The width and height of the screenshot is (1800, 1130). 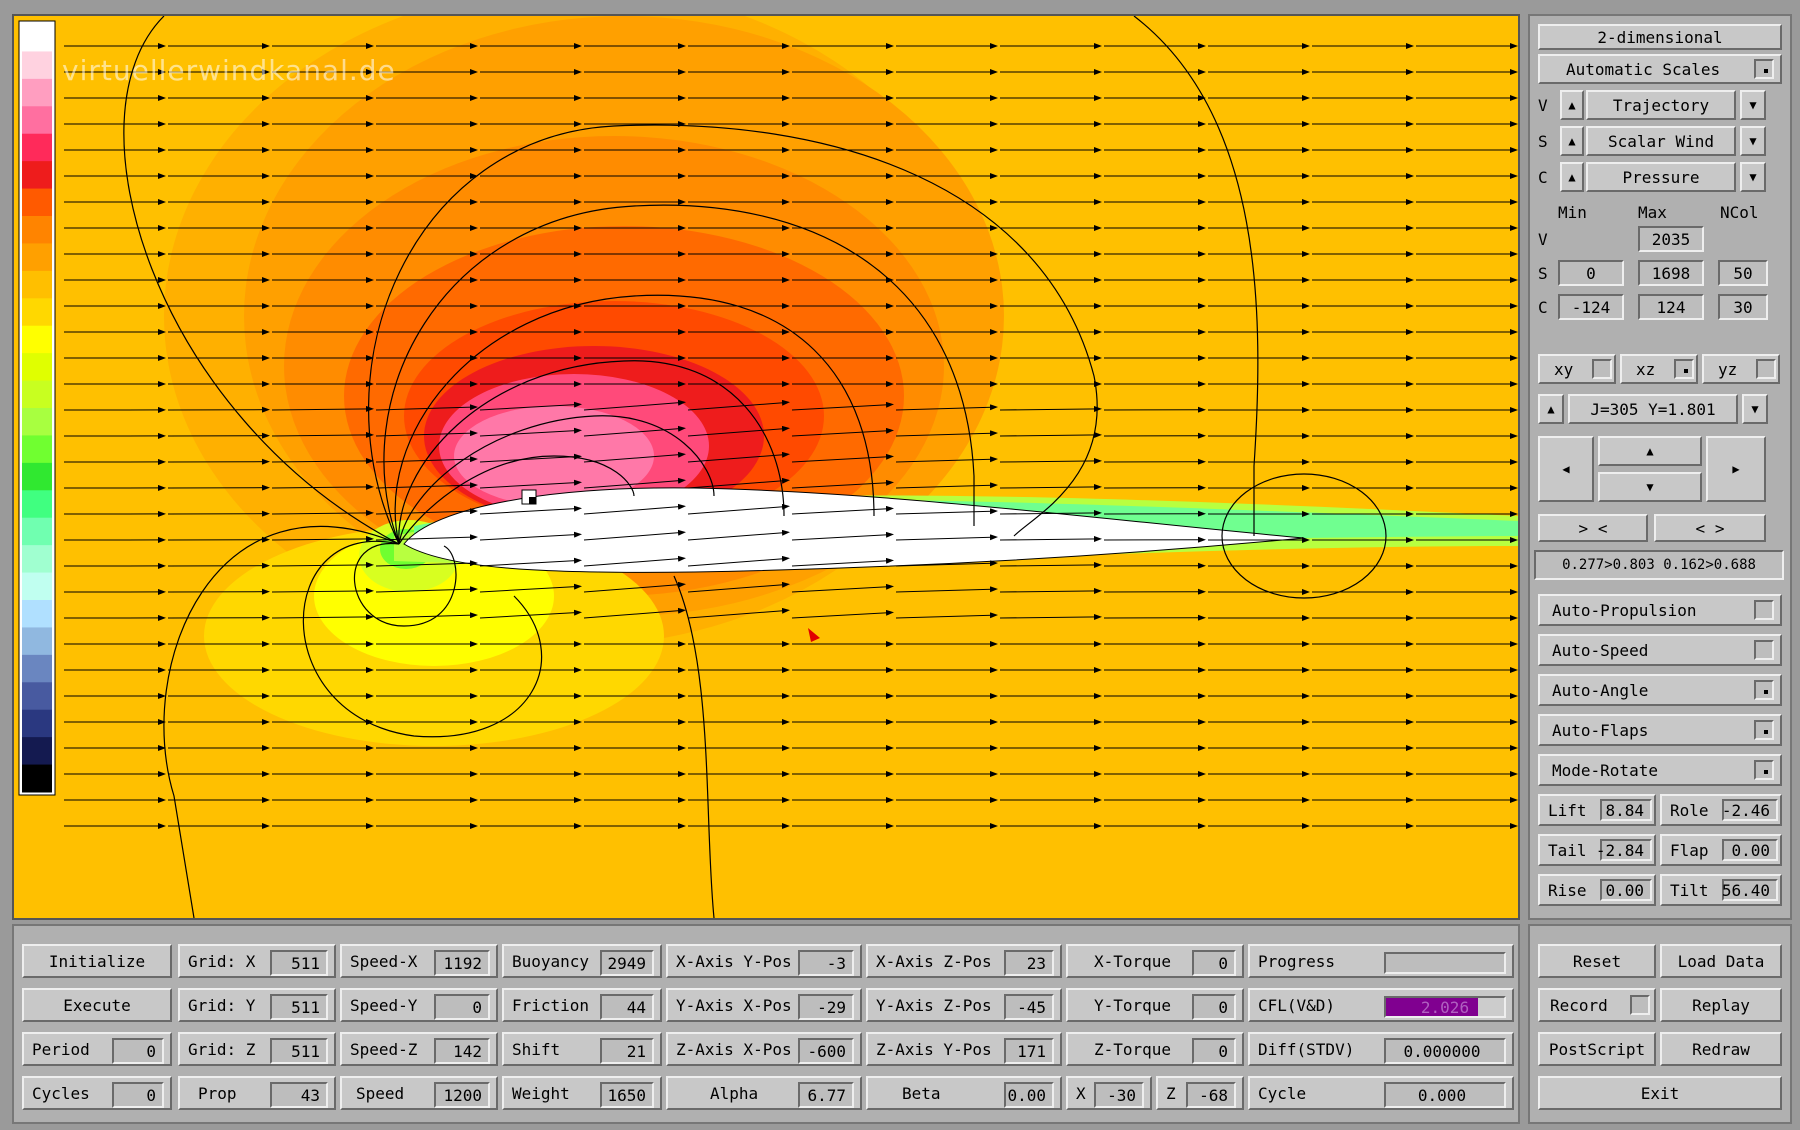 What do you see at coordinates (1029, 963) in the screenshot?
I see `xaxis-zpos-input: 23` at bounding box center [1029, 963].